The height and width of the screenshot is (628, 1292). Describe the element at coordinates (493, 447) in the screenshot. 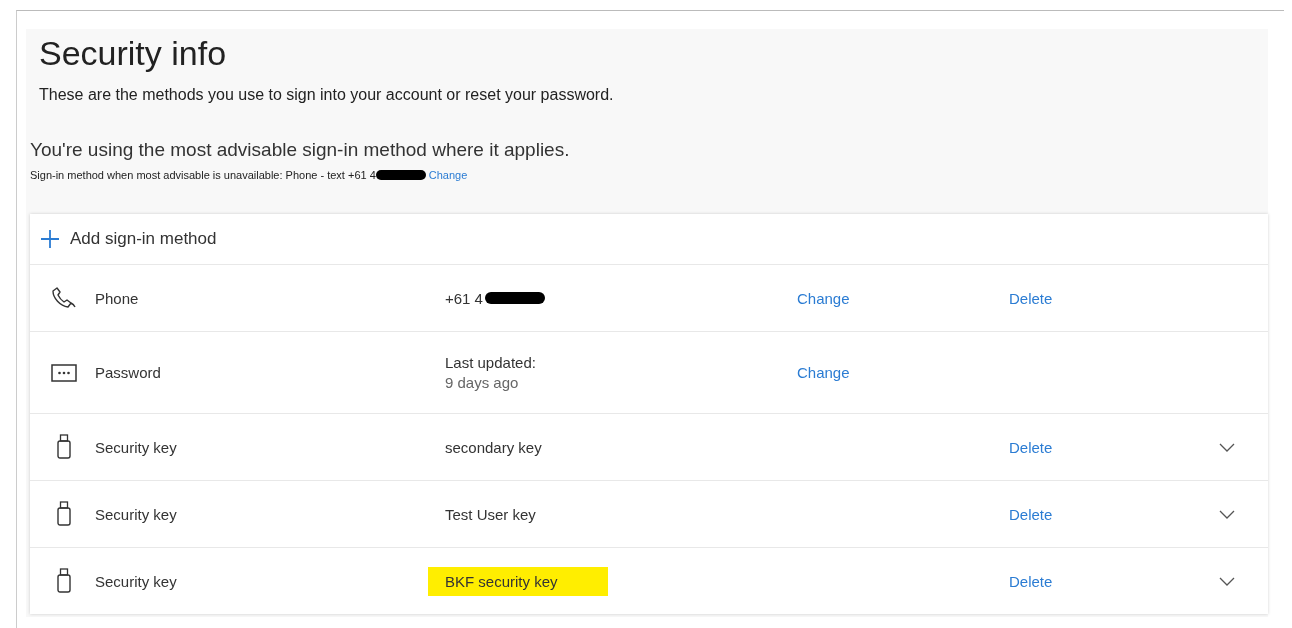

I see `method-value: secondary key` at that location.